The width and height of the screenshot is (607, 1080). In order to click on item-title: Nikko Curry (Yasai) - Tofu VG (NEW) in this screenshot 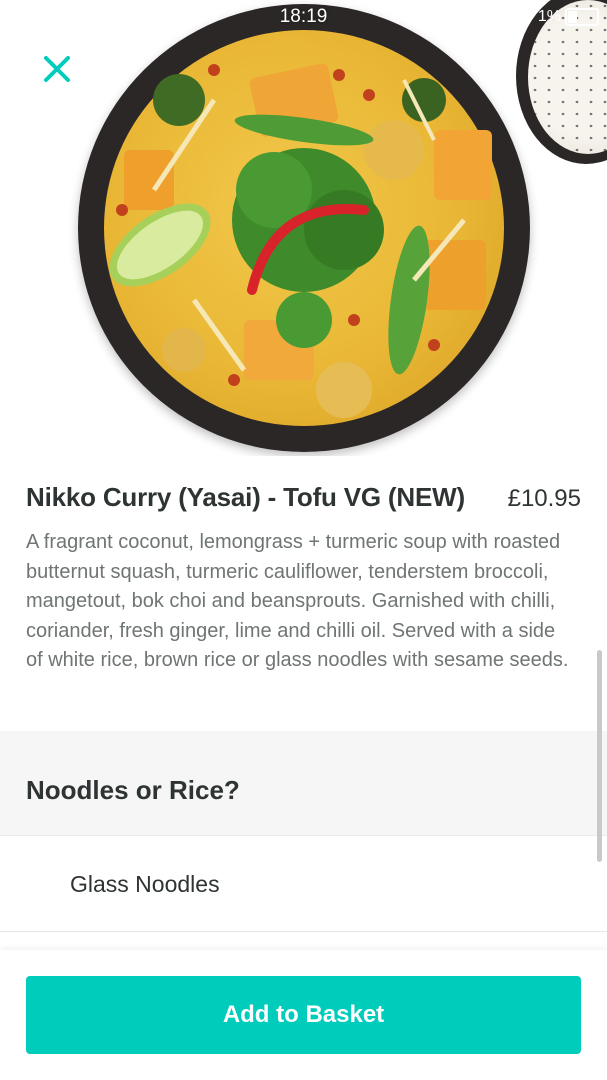, I will do `click(245, 497)`.